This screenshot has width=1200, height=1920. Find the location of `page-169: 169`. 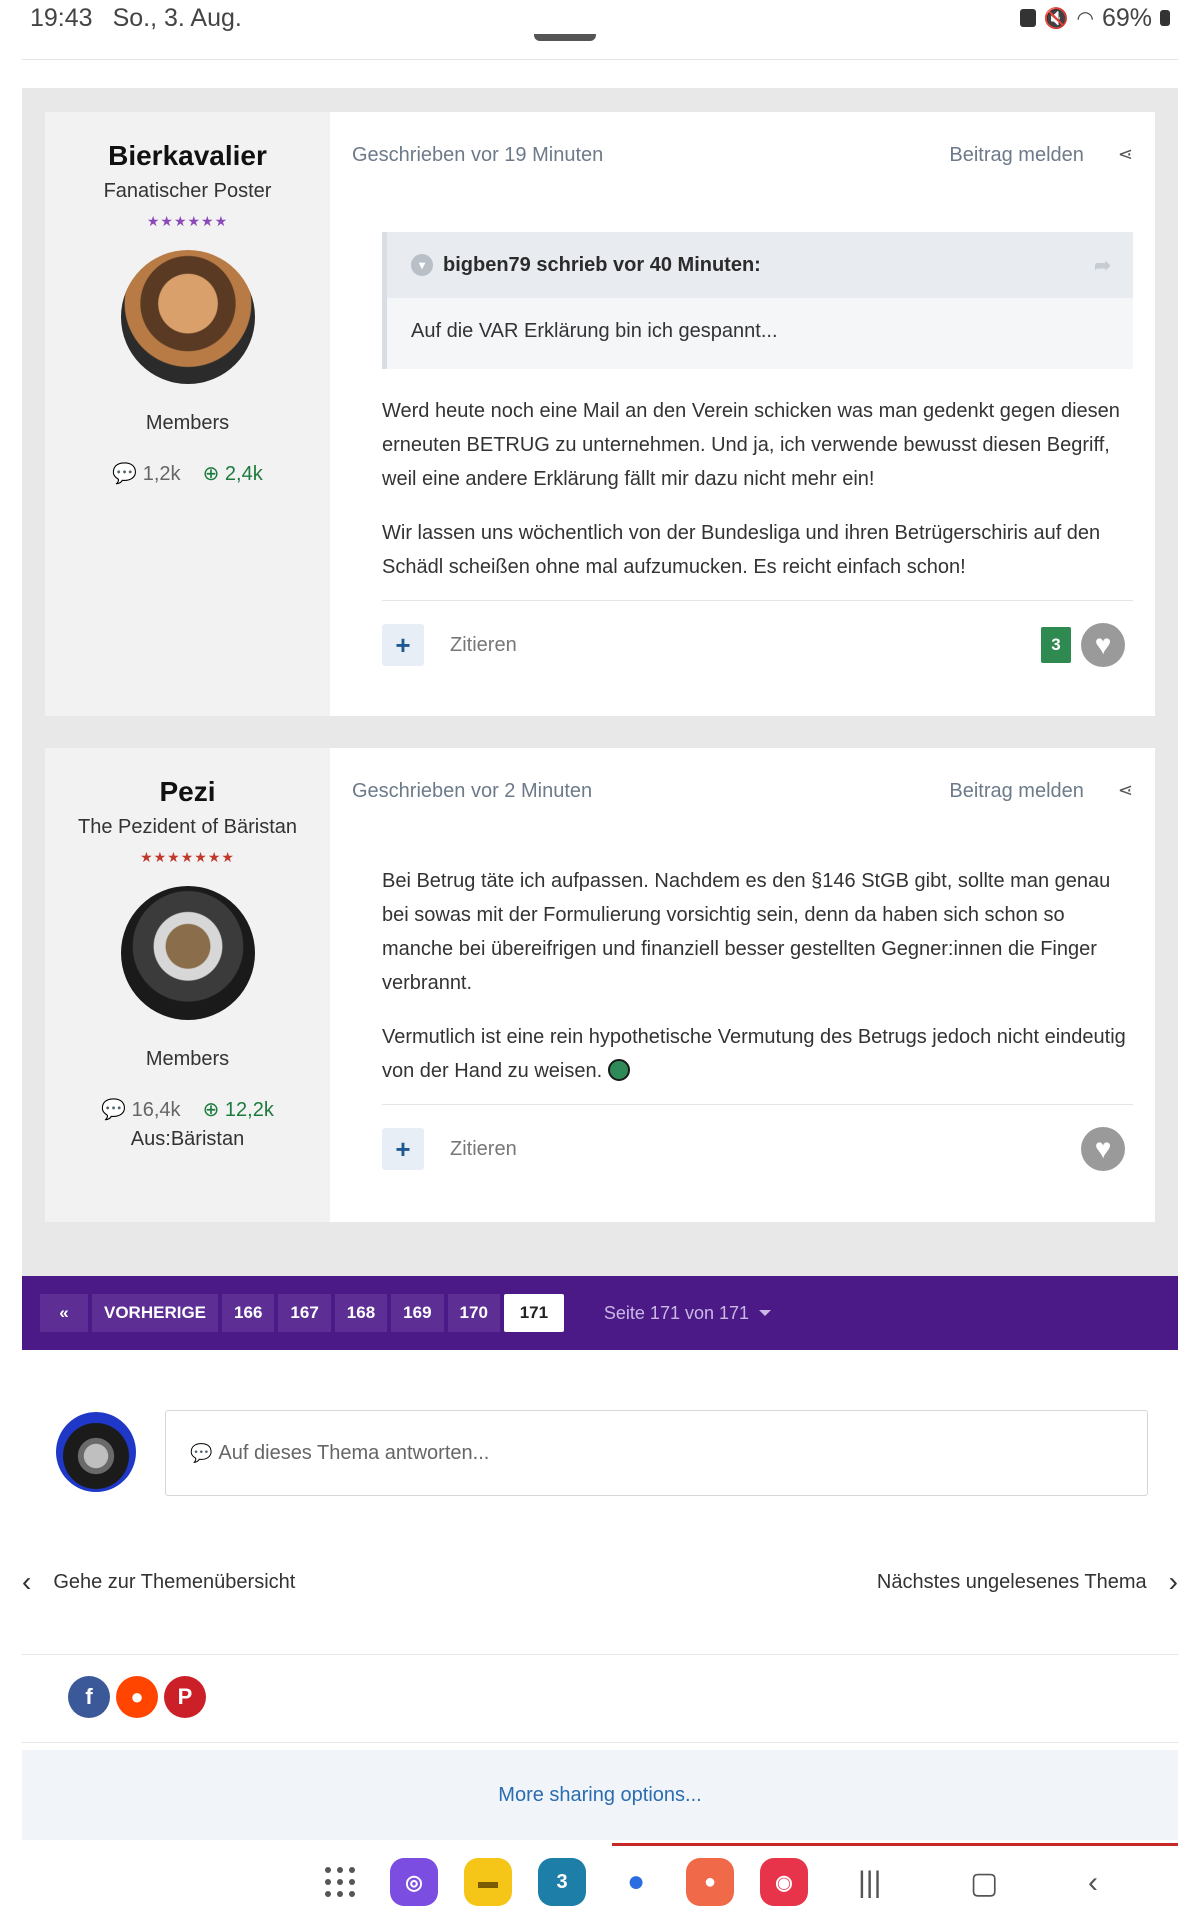

page-169: 169 is located at coordinates (417, 1313).